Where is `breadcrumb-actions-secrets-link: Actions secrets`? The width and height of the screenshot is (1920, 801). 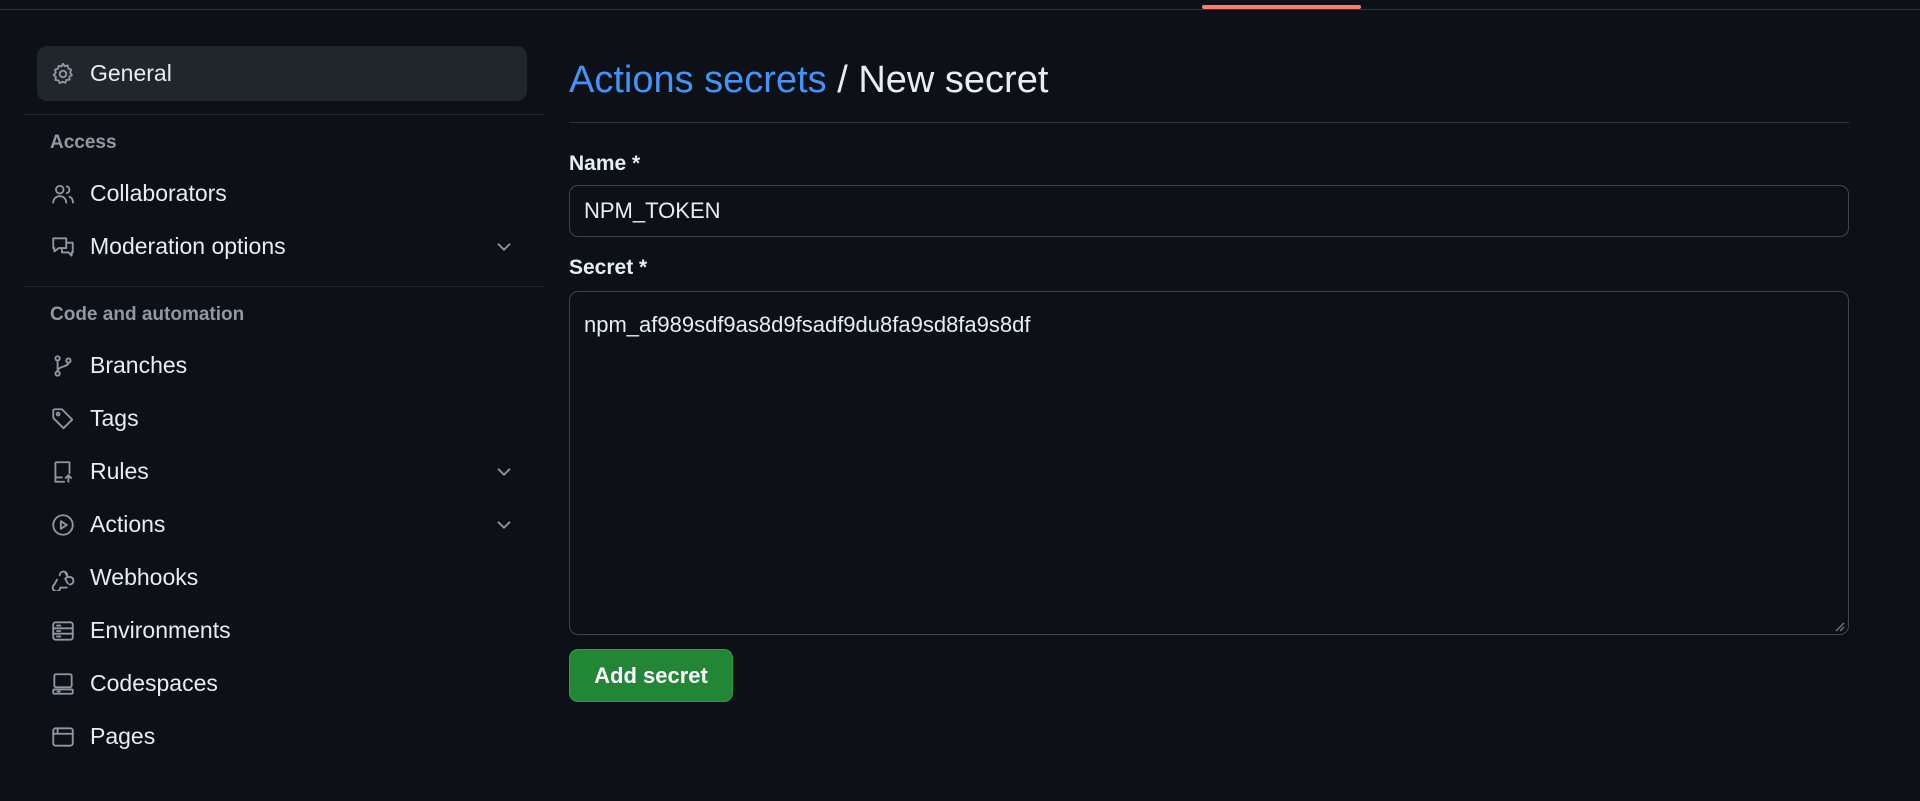
breadcrumb-actions-secrets-link: Actions secrets is located at coordinates (698, 80).